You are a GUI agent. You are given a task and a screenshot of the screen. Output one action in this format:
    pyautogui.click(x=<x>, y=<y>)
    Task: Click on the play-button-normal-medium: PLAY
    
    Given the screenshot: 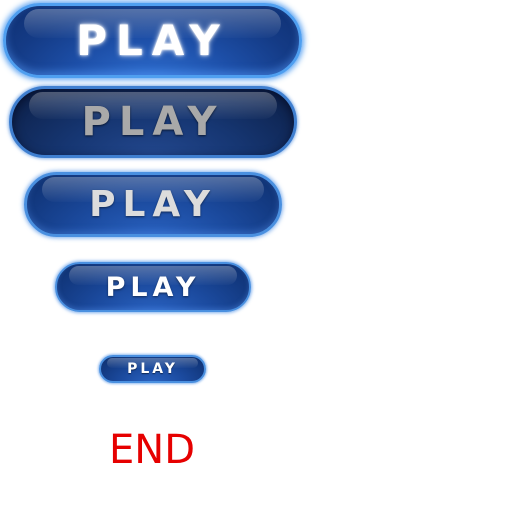 What is the action you would take?
    pyautogui.click(x=153, y=287)
    